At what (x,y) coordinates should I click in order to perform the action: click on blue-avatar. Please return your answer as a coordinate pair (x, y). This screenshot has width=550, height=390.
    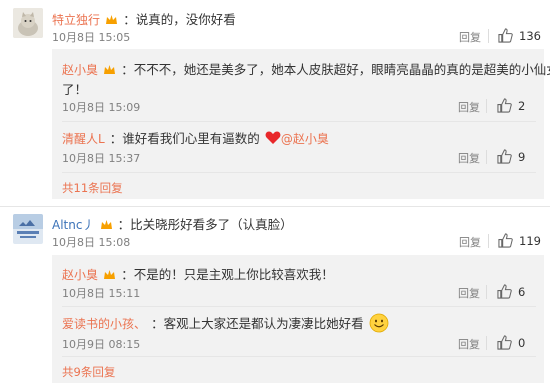
    Looking at the image, I should click on (28, 229).